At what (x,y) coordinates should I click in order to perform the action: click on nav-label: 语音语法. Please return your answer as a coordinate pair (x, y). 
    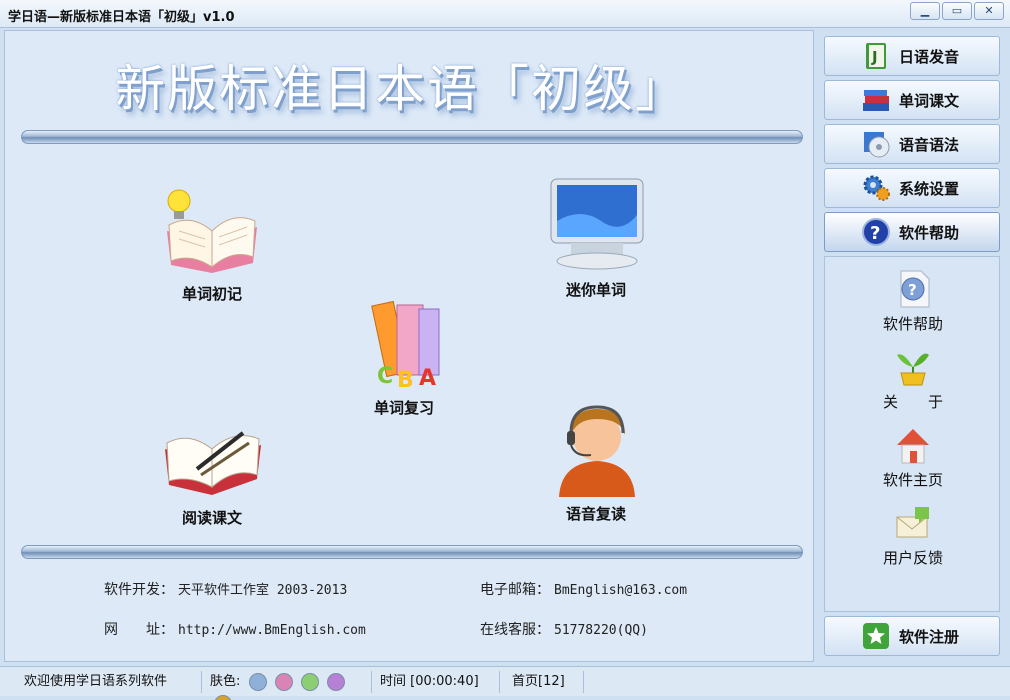
    Looking at the image, I should click on (929, 144).